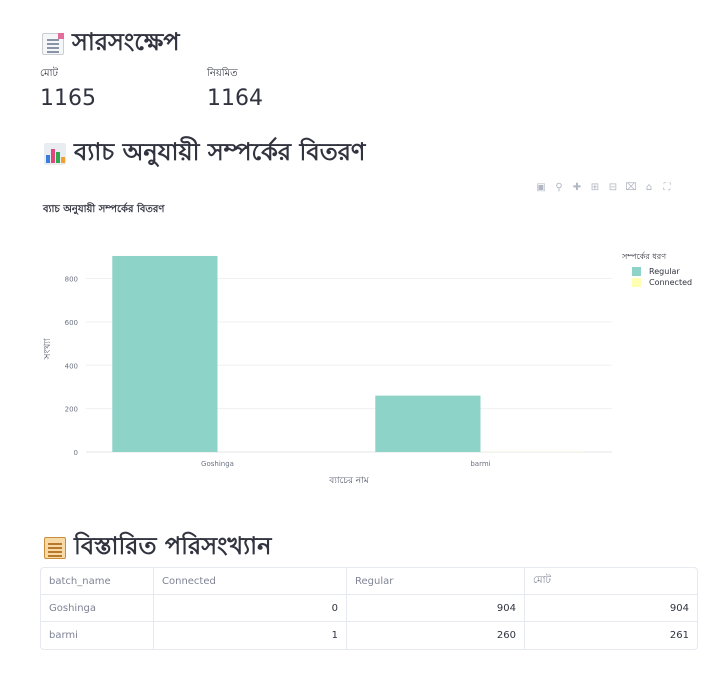 The width and height of the screenshot is (721, 691). I want to click on column-header-connected: Connected, so click(250, 581).